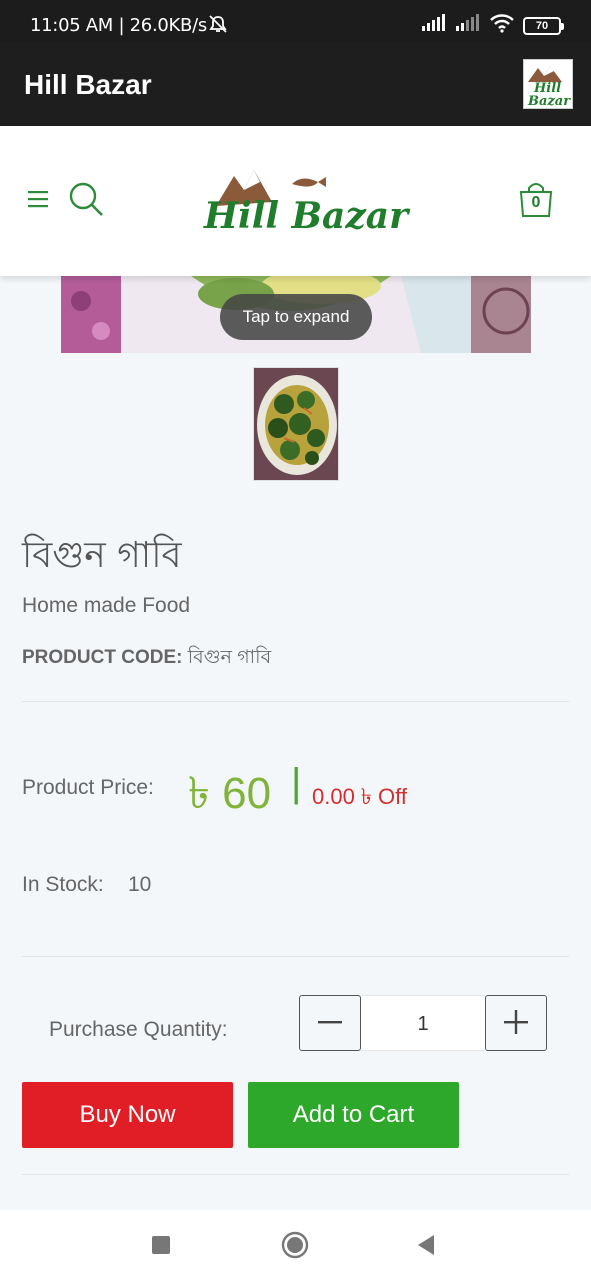 This screenshot has width=591, height=1280. What do you see at coordinates (434, 25) in the screenshot?
I see `signal-icon` at bounding box center [434, 25].